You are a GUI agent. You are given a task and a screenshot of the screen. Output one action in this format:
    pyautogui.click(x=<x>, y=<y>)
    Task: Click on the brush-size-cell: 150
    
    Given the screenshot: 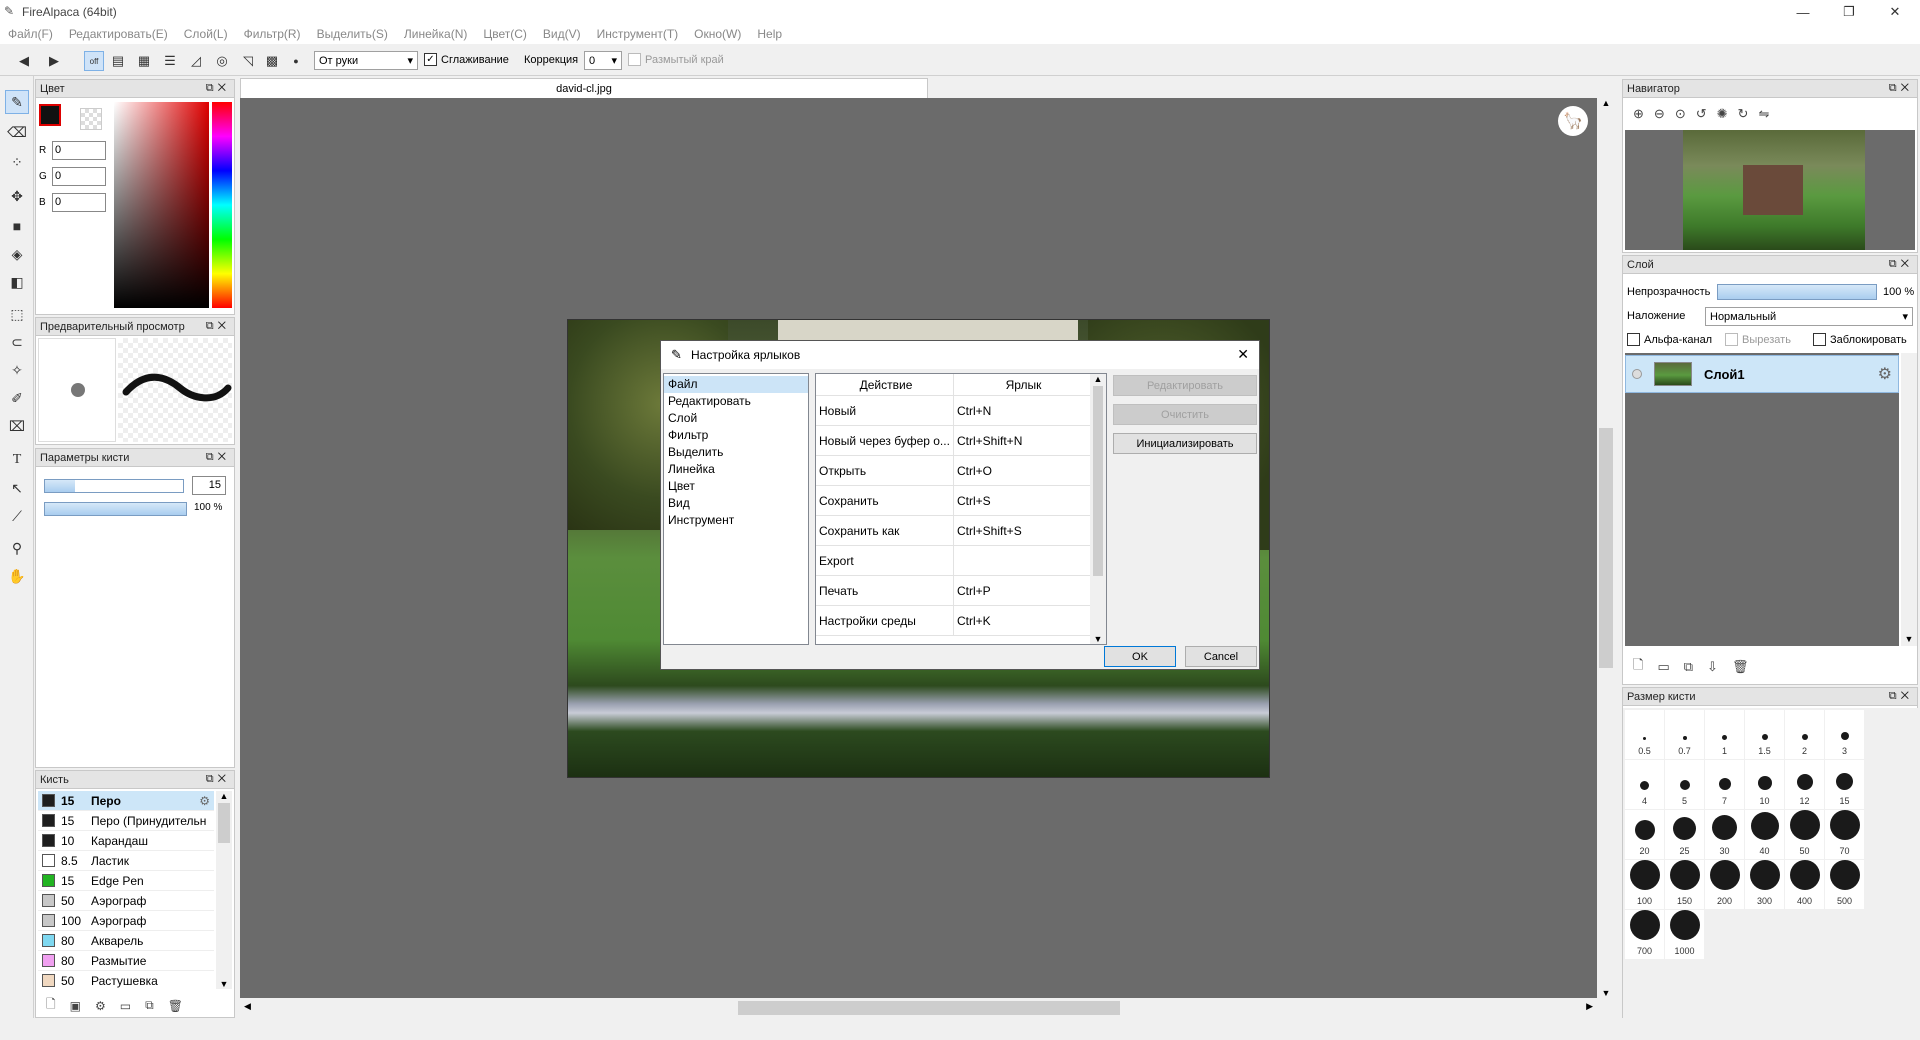 What is the action you would take?
    pyautogui.click(x=1684, y=884)
    